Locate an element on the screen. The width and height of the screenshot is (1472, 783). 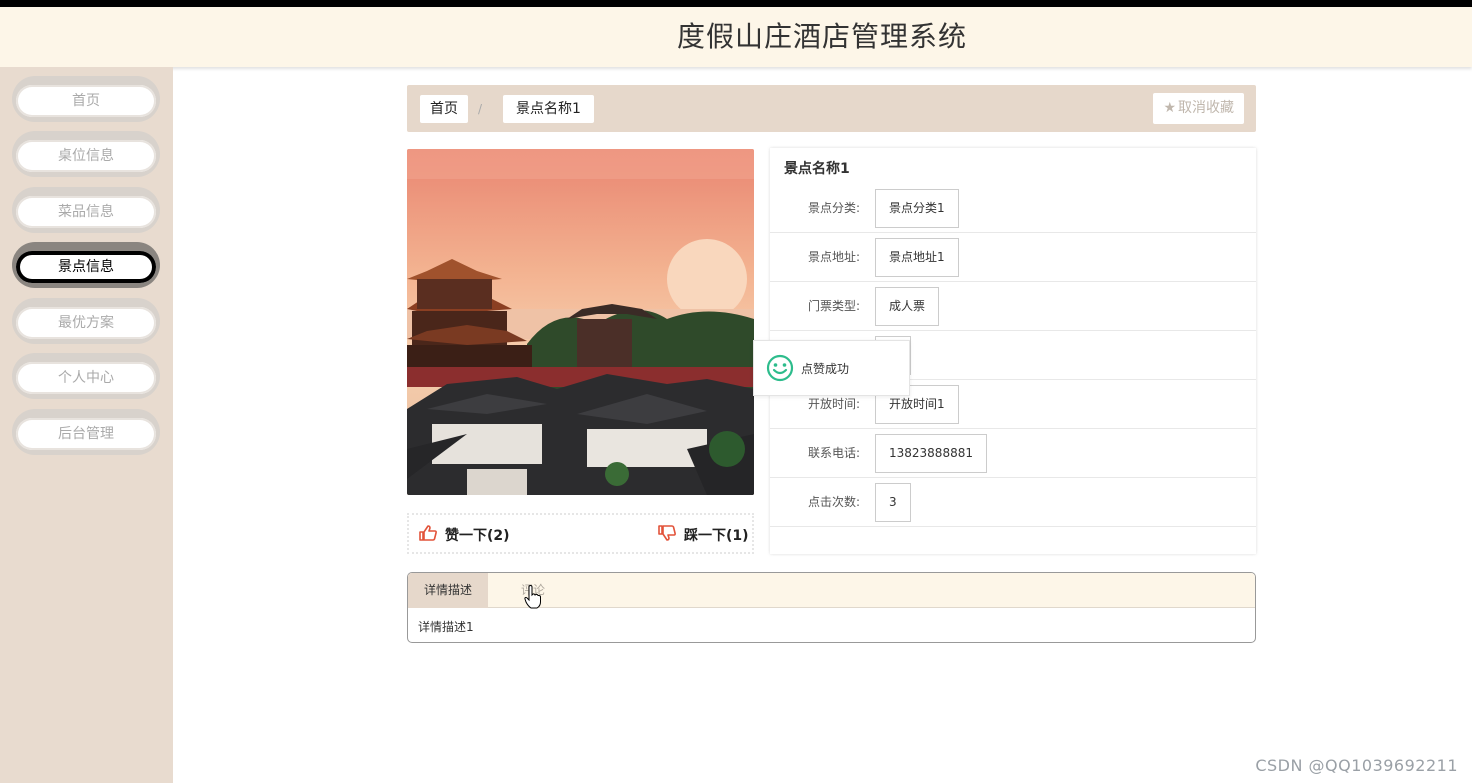
sidebar-item-label: 景点信息 is located at coordinates (86, 267).